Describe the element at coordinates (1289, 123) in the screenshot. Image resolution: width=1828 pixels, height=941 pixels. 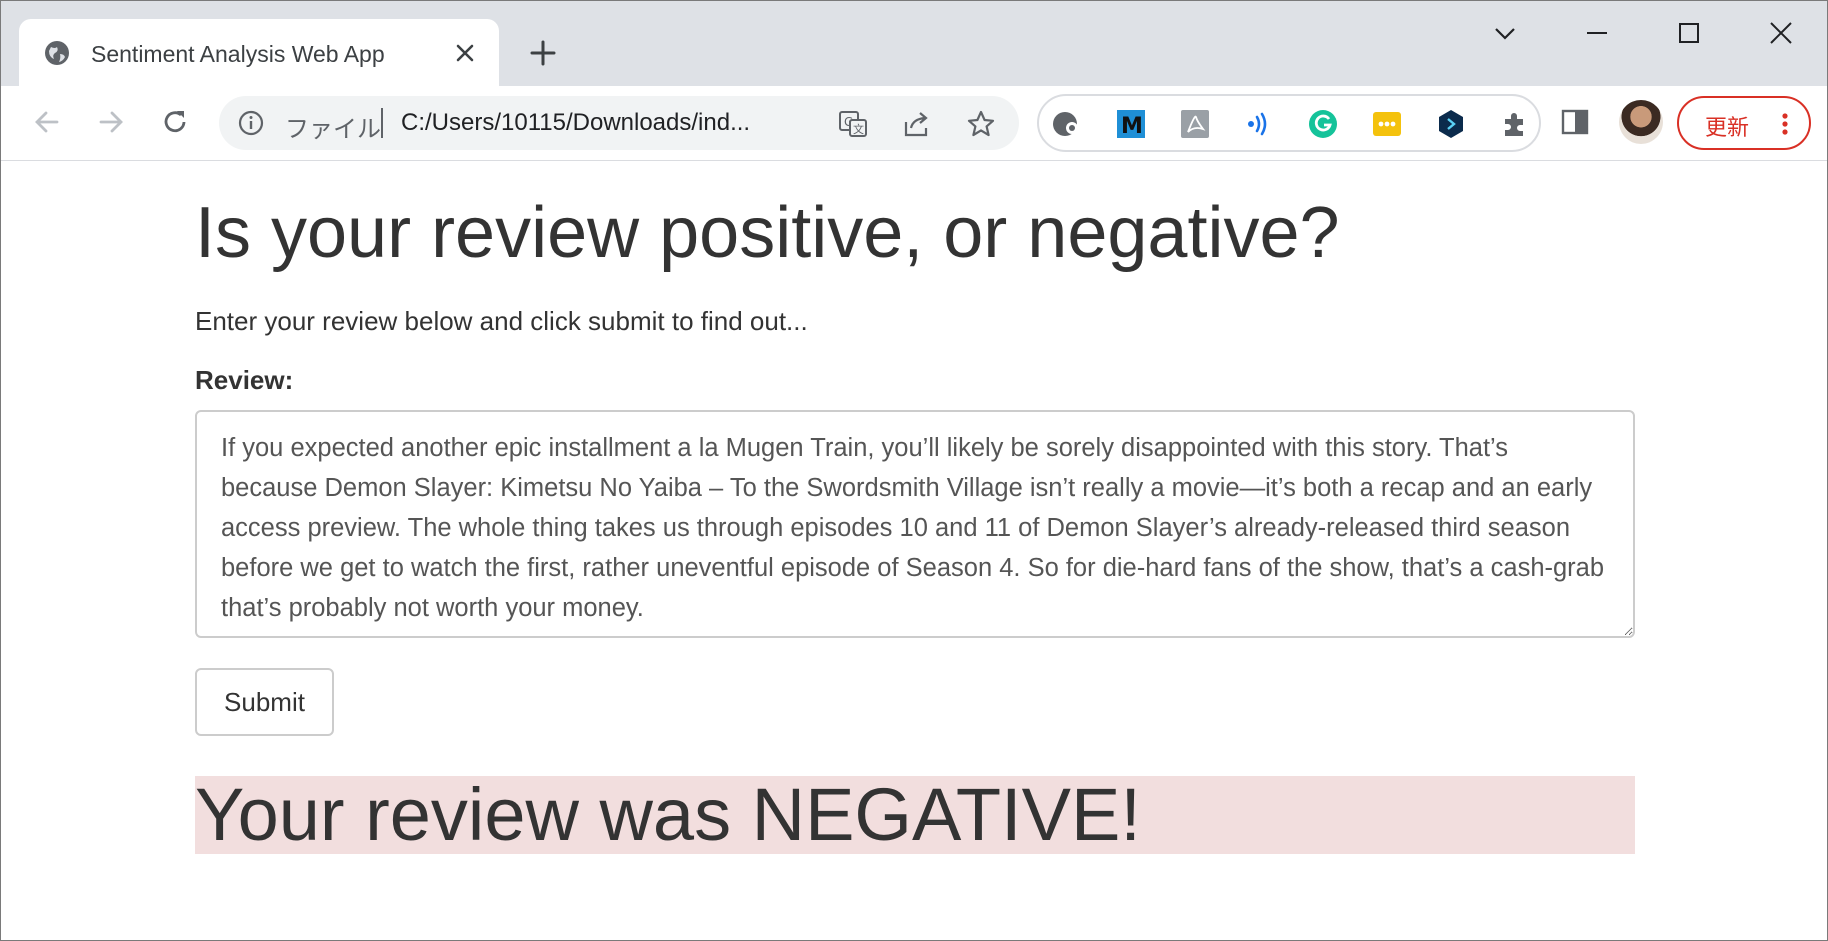
I see `extensions-group: M` at that location.